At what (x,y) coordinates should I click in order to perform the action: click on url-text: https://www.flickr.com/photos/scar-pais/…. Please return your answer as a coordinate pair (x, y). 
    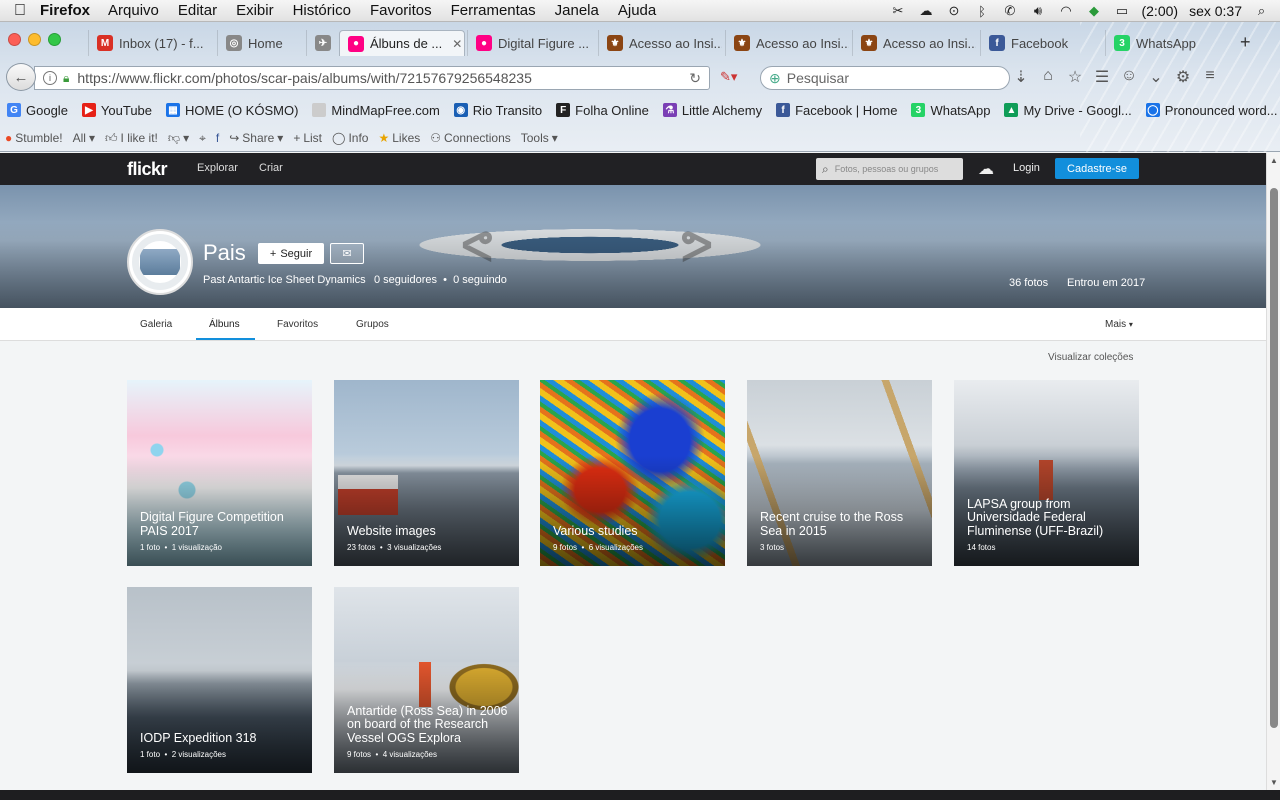
    Looking at the image, I should click on (304, 78).